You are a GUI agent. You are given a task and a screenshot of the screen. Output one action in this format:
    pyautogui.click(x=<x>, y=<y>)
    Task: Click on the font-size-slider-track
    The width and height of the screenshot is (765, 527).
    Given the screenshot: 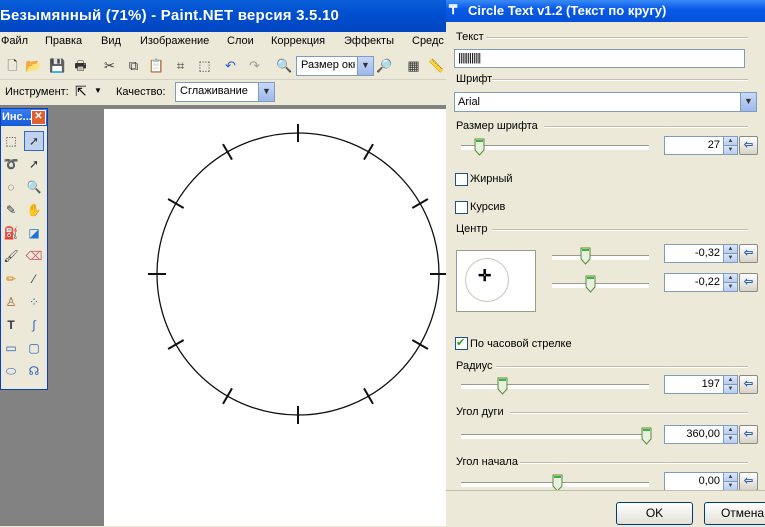 What is the action you would take?
    pyautogui.click(x=555, y=147)
    